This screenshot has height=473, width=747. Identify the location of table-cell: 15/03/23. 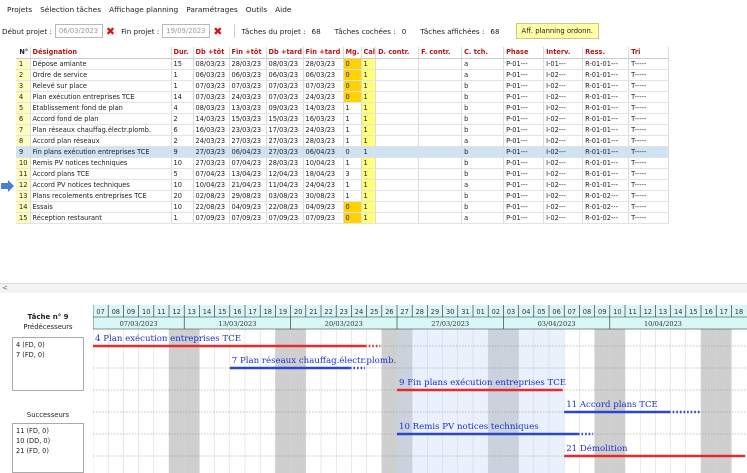
(285, 119).